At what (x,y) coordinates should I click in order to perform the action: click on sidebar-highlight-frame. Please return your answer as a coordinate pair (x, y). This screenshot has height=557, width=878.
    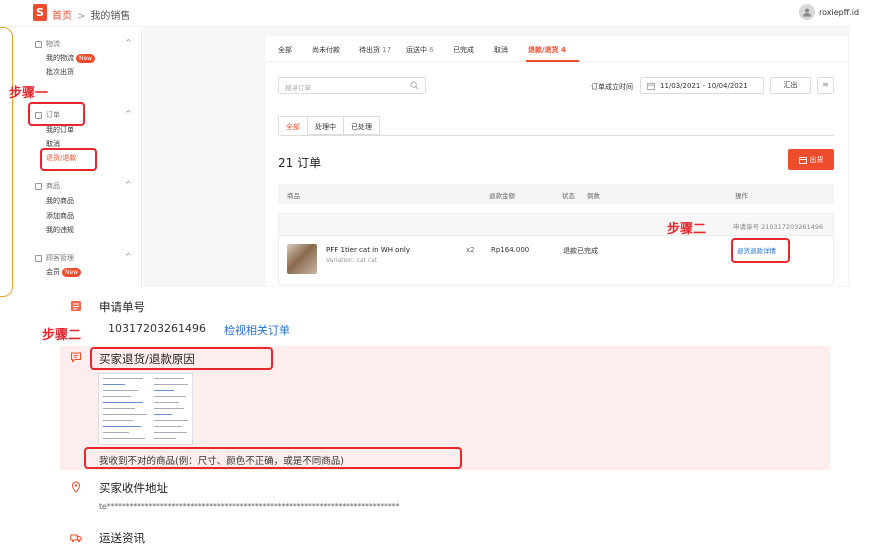
    Looking at the image, I should click on (6, 162).